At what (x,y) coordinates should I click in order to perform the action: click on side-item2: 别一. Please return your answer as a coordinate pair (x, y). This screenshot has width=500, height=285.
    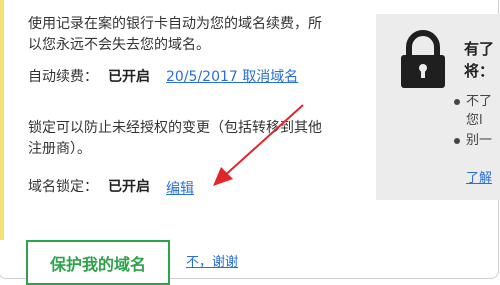
    Looking at the image, I should click on (479, 140).